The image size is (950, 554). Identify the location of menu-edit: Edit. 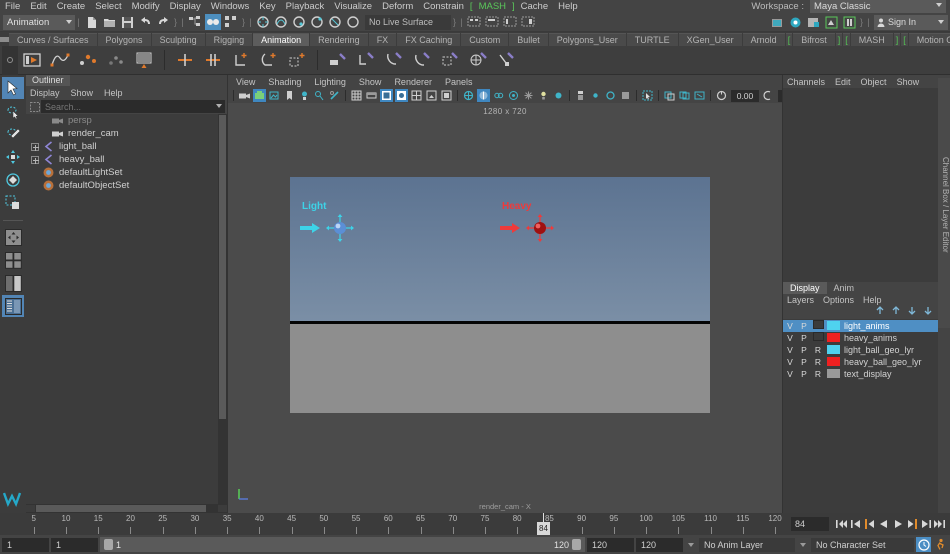
(38, 6).